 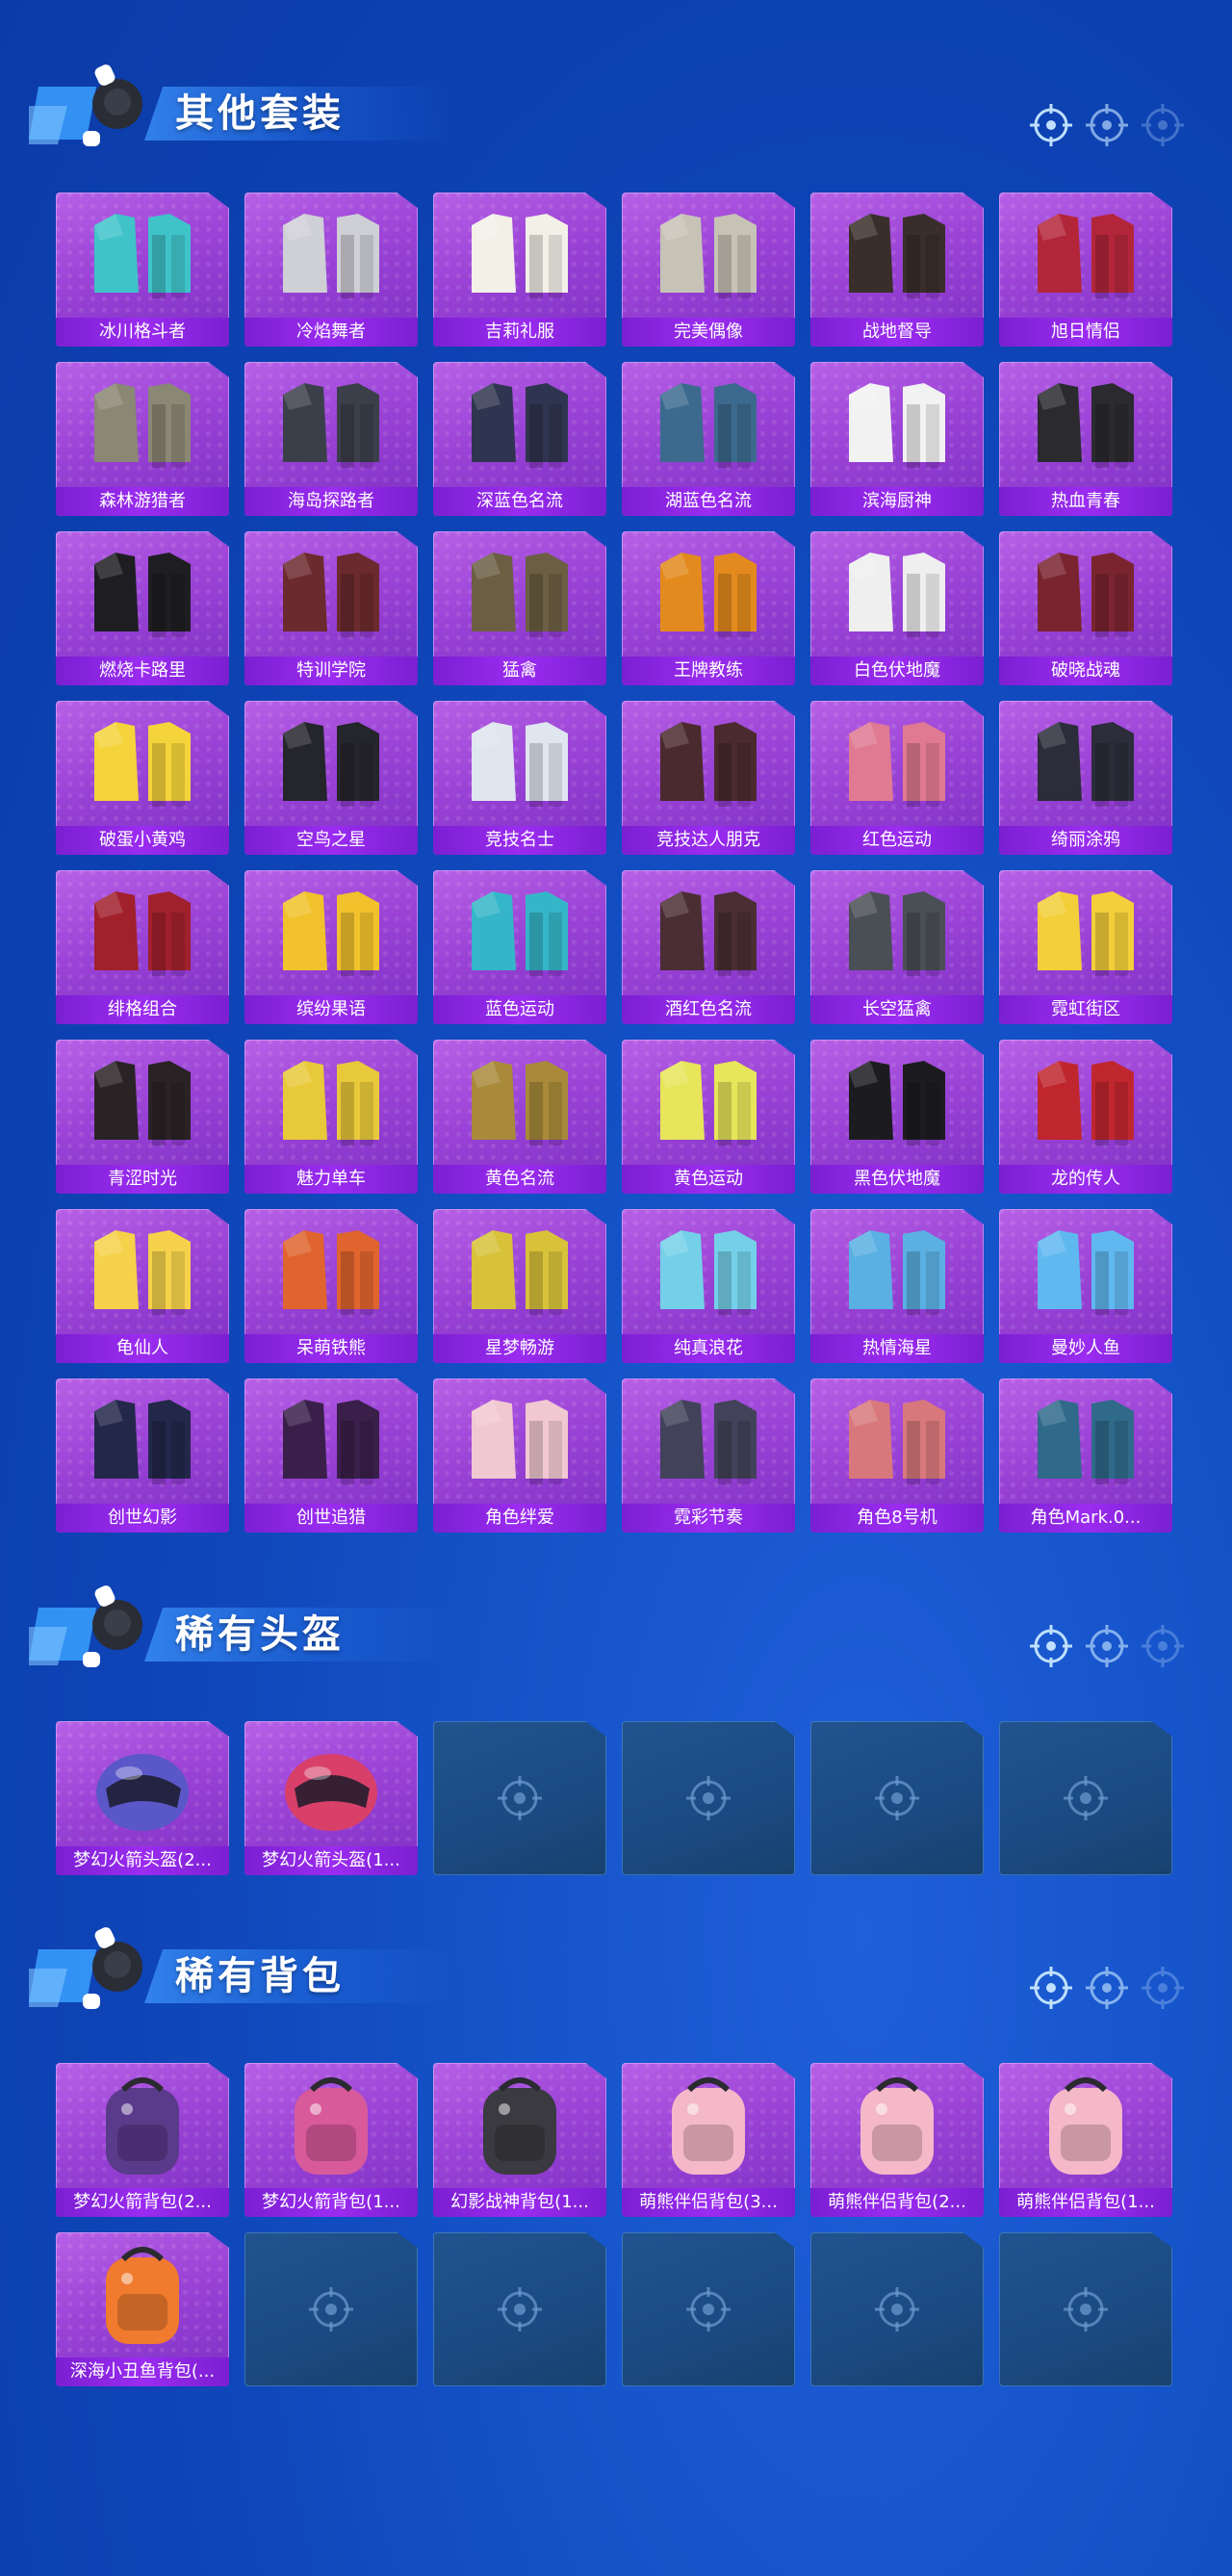 I want to click on item-card: 霓虹街区, so click(x=1085, y=947).